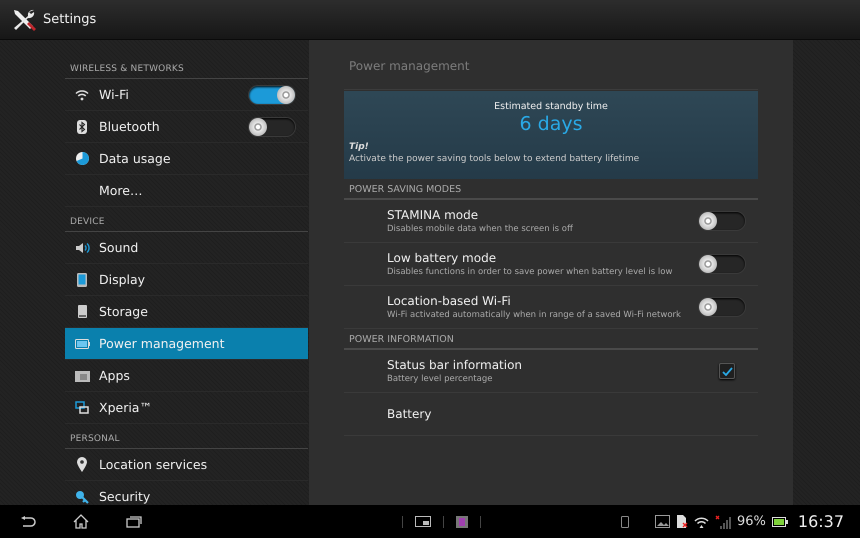 Image resolution: width=860 pixels, height=538 pixels. Describe the element at coordinates (442, 258) in the screenshot. I see `setting-title: Low battery mode` at that location.